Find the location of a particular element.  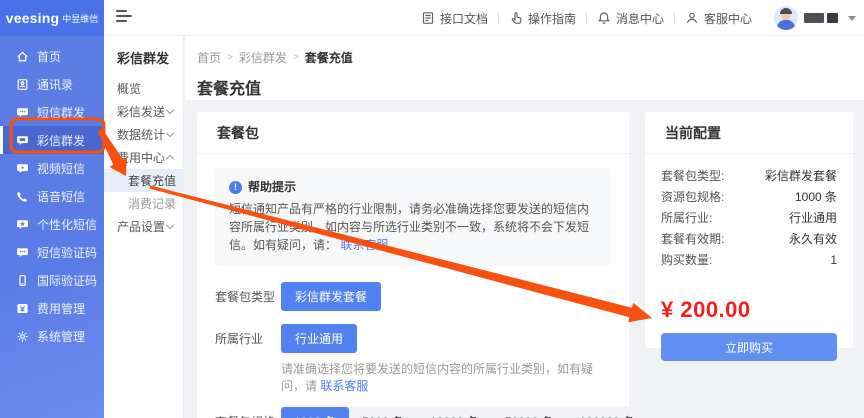

submenu-item-cost-center: 费用中心 is located at coordinates (143, 157).